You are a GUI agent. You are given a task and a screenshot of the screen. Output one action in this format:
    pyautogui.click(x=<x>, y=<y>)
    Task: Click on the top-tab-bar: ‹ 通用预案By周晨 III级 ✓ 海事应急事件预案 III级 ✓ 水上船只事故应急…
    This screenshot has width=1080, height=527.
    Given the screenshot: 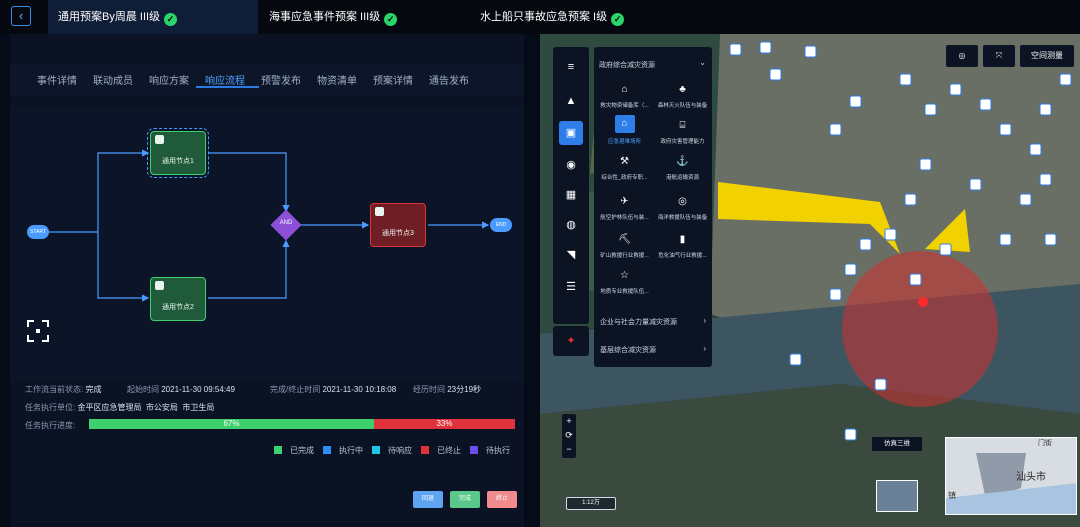 What is the action you would take?
    pyautogui.click(x=540, y=17)
    